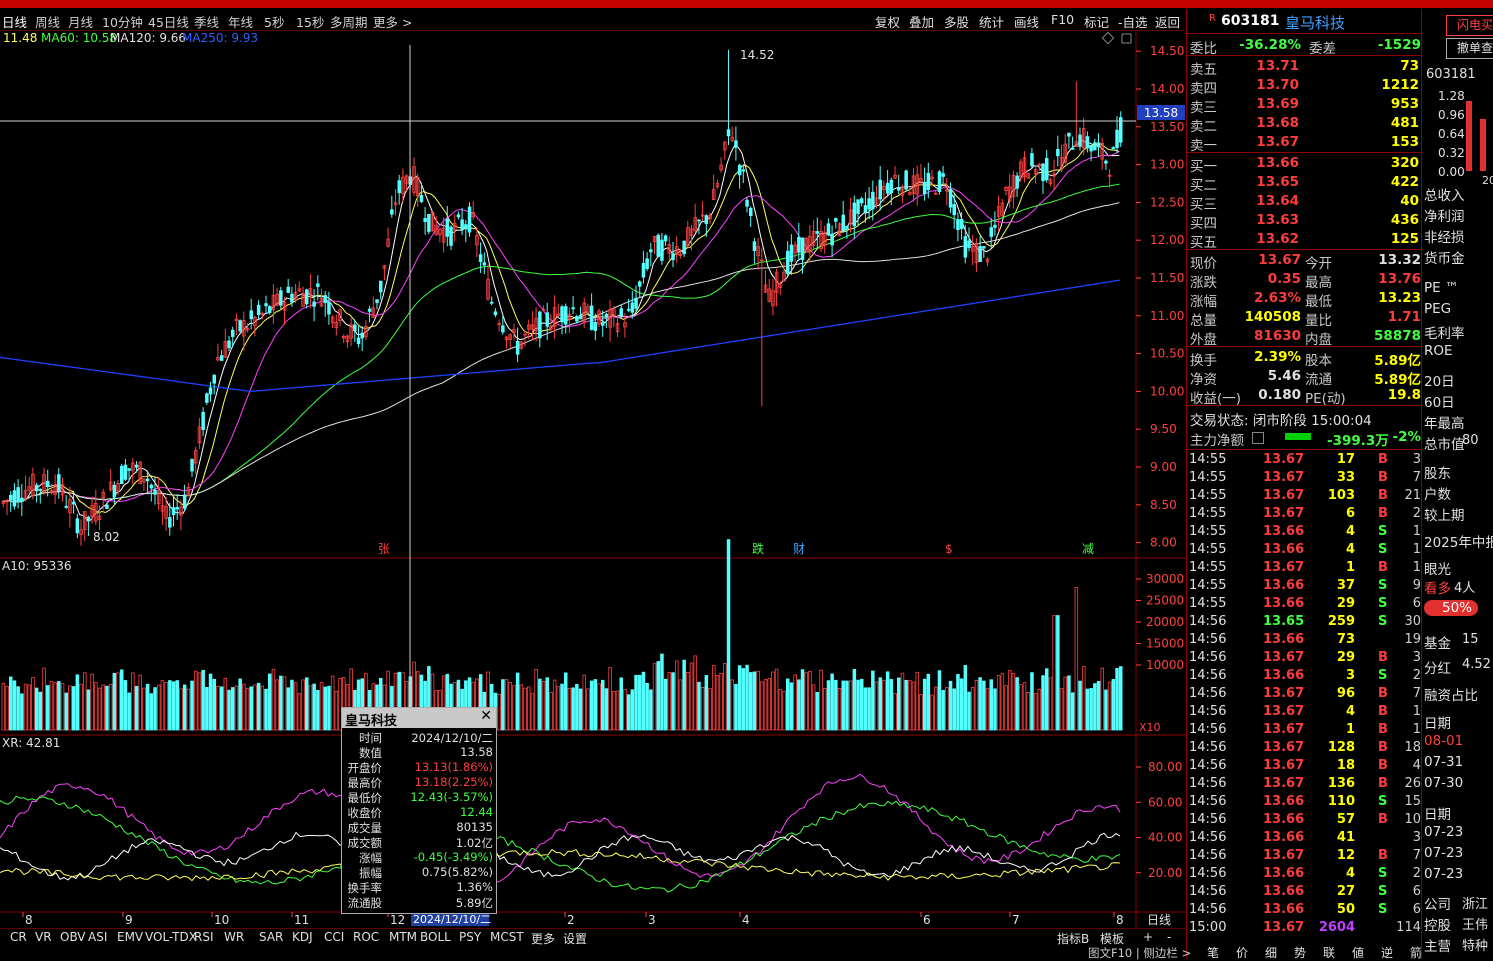 The image size is (1493, 961). Describe the element at coordinates (949, 549) in the screenshot. I see `event-tag: $` at that location.